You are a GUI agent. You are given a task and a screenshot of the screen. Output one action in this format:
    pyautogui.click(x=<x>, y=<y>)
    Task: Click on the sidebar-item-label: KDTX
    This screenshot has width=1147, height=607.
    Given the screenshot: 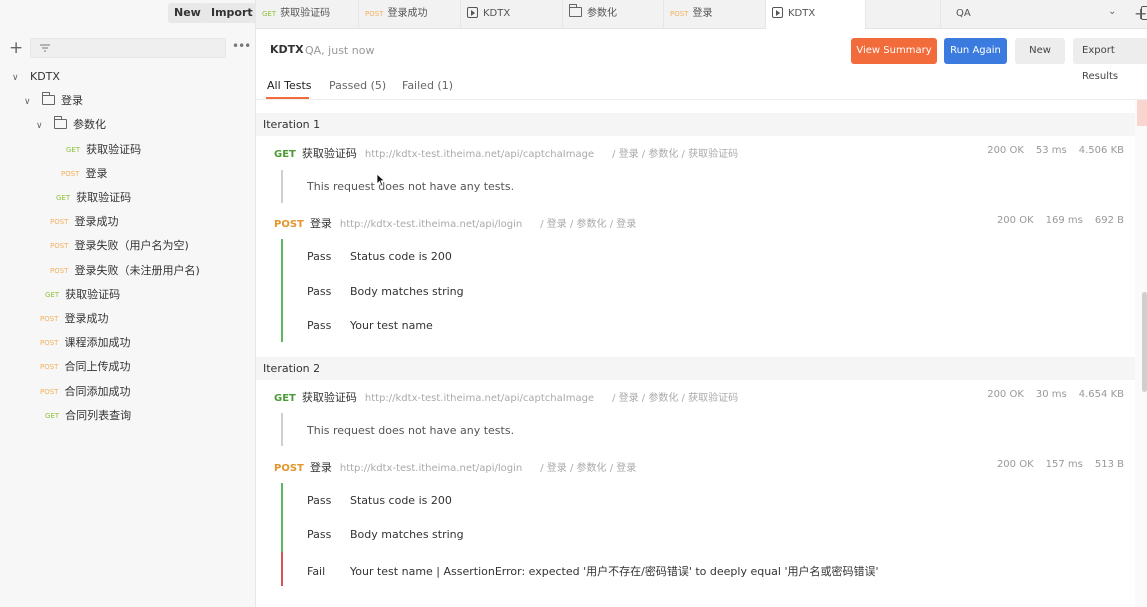 What is the action you would take?
    pyautogui.click(x=45, y=76)
    